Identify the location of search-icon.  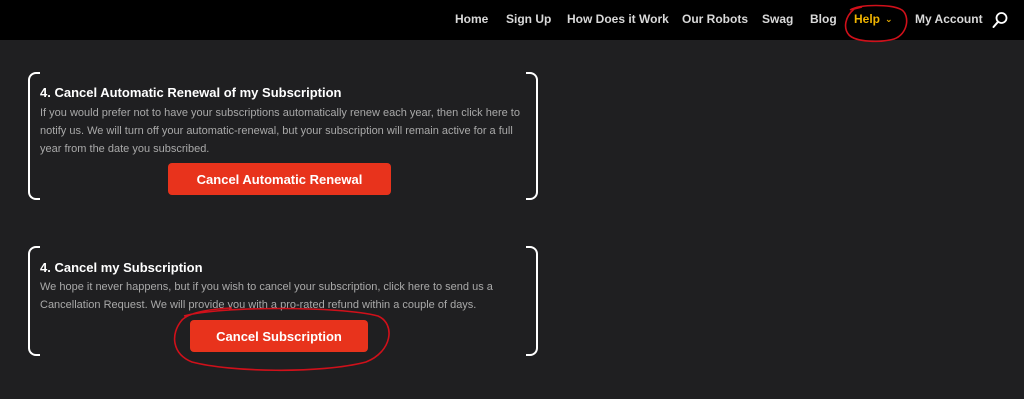
(1000, 20).